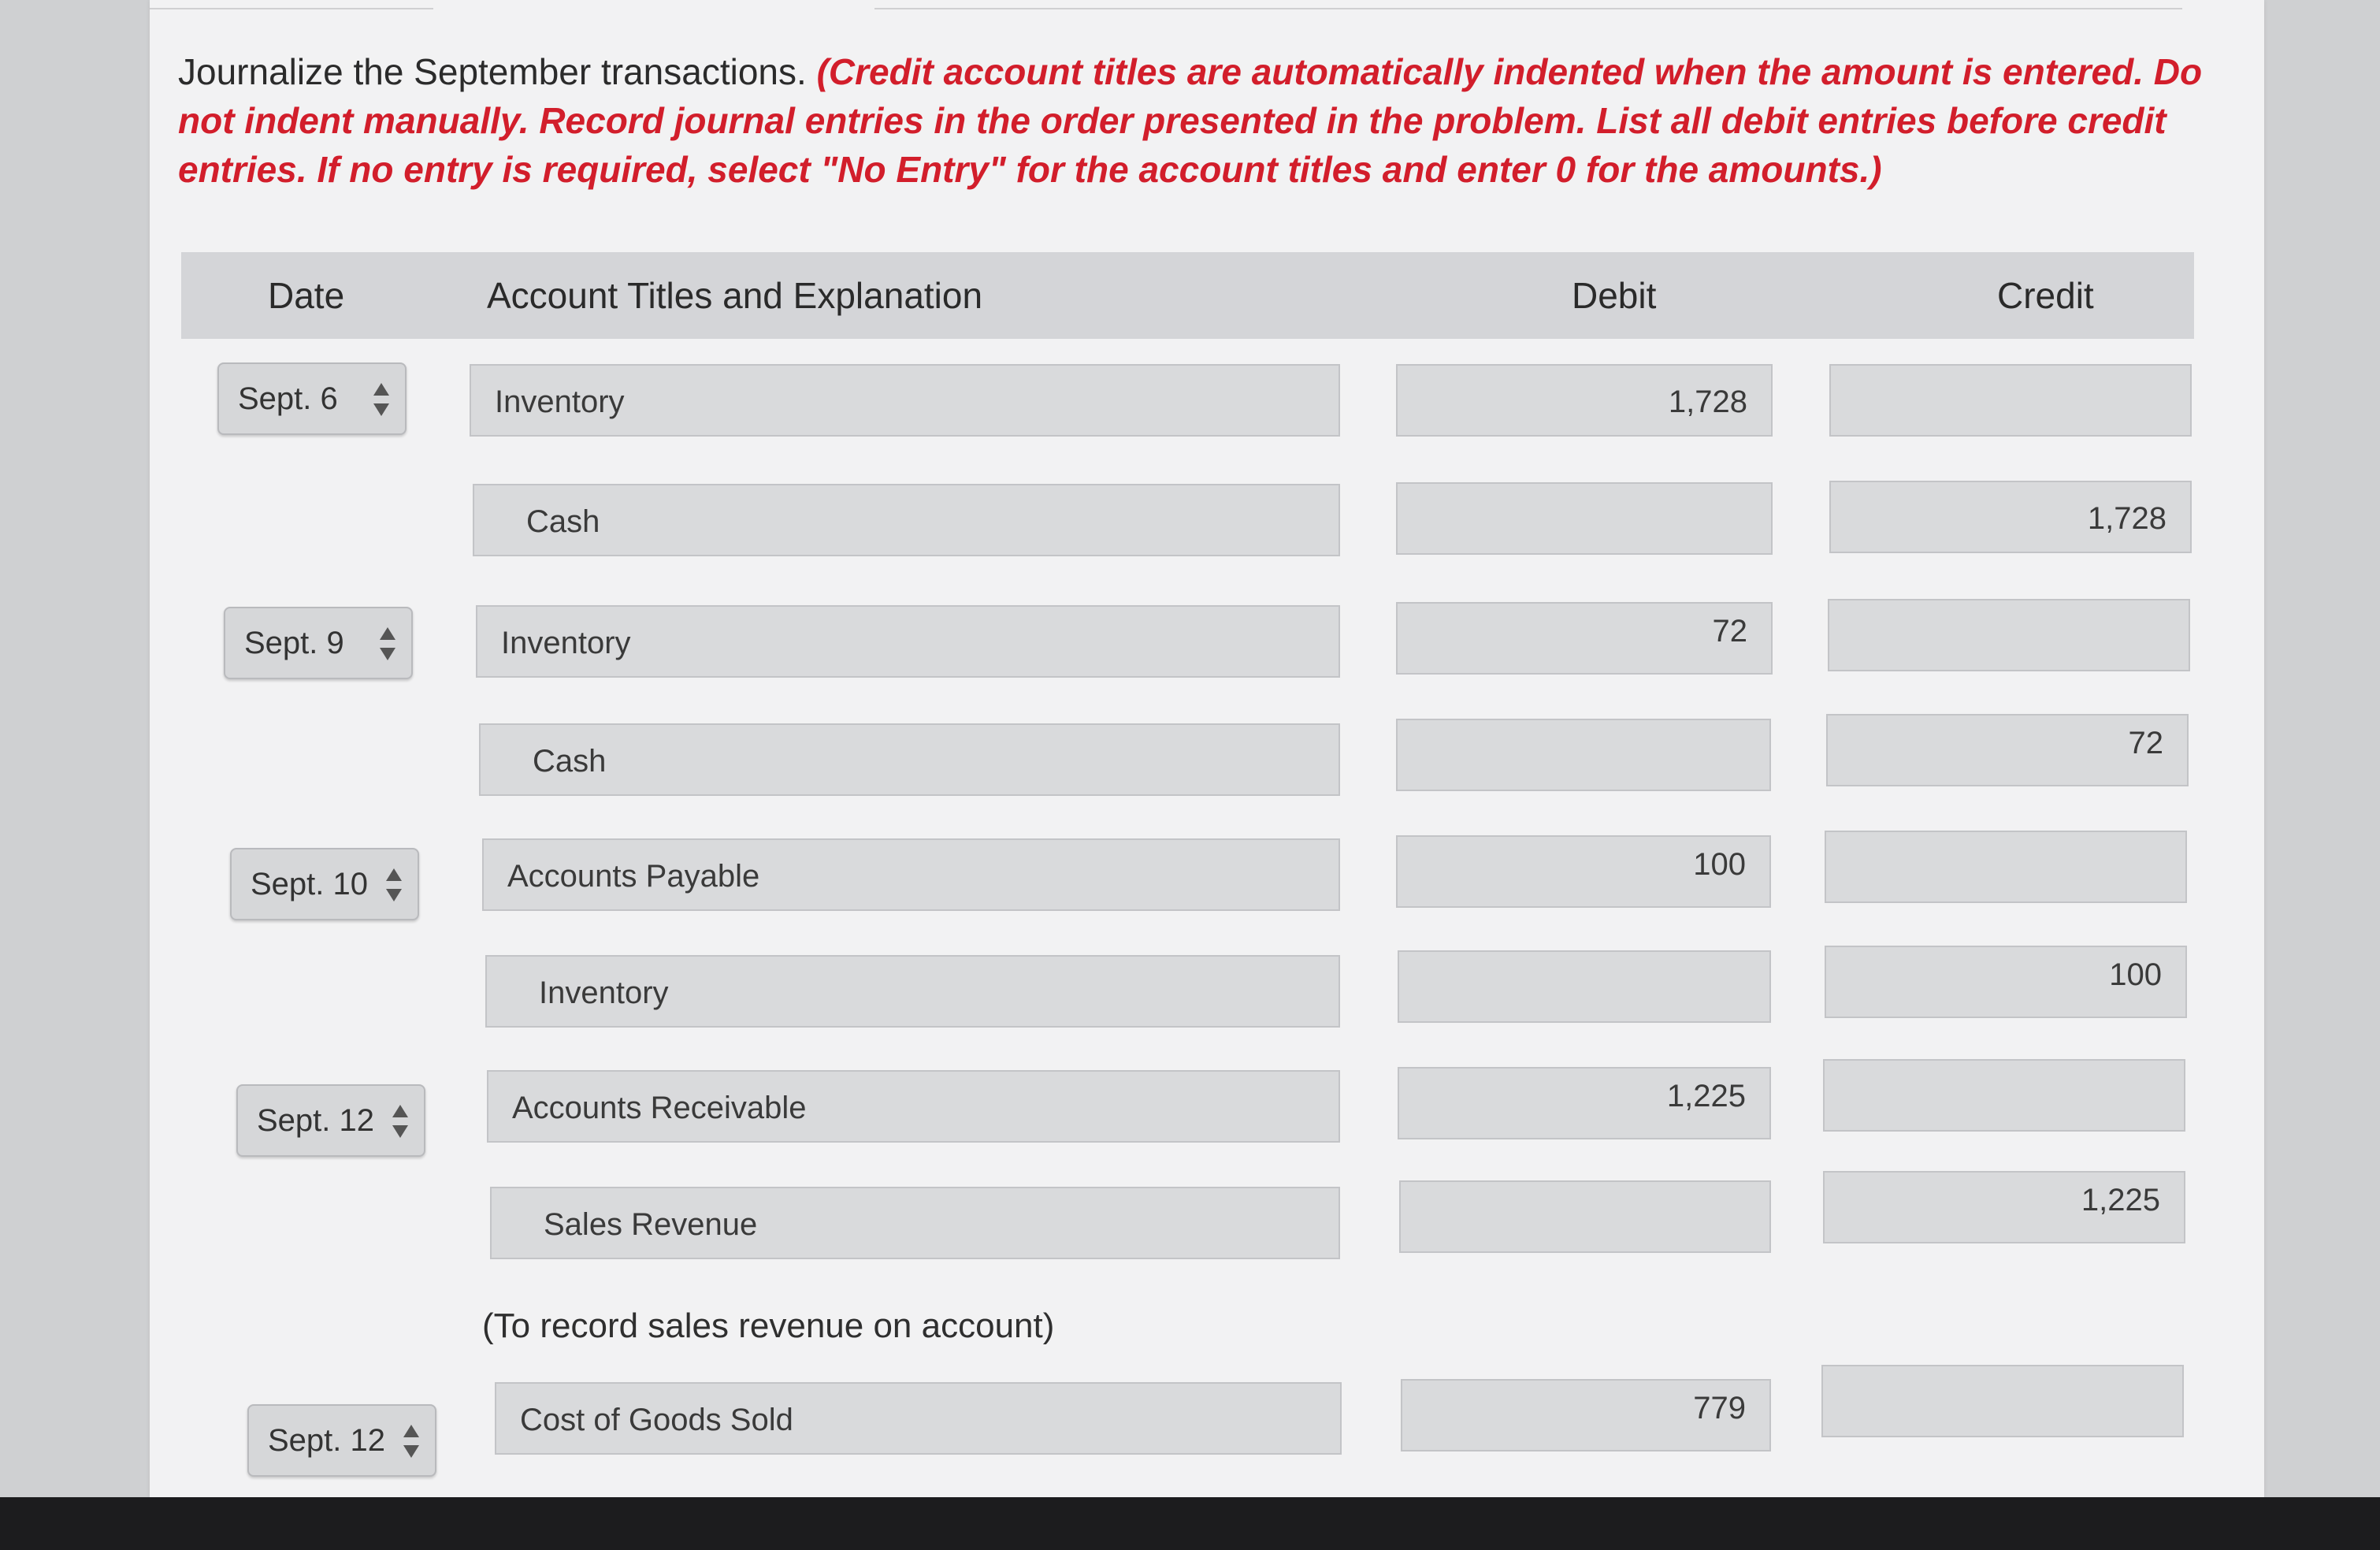 The height and width of the screenshot is (1550, 2380). I want to click on credit-field: 100, so click(2006, 982).